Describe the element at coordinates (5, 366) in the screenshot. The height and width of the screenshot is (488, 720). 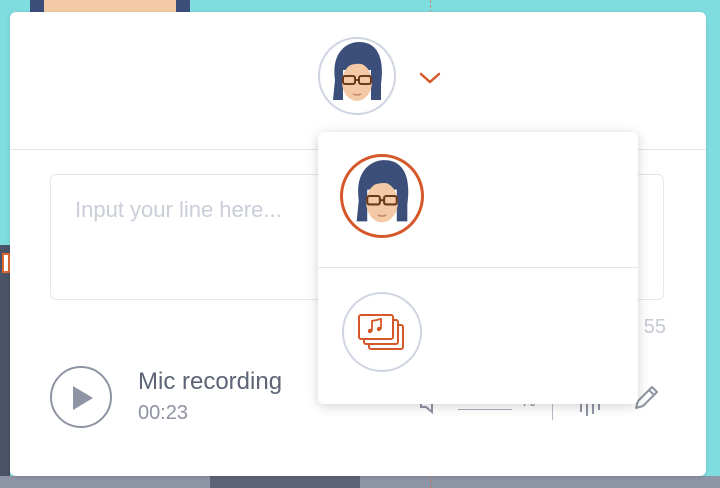
I see `background-strip` at that location.